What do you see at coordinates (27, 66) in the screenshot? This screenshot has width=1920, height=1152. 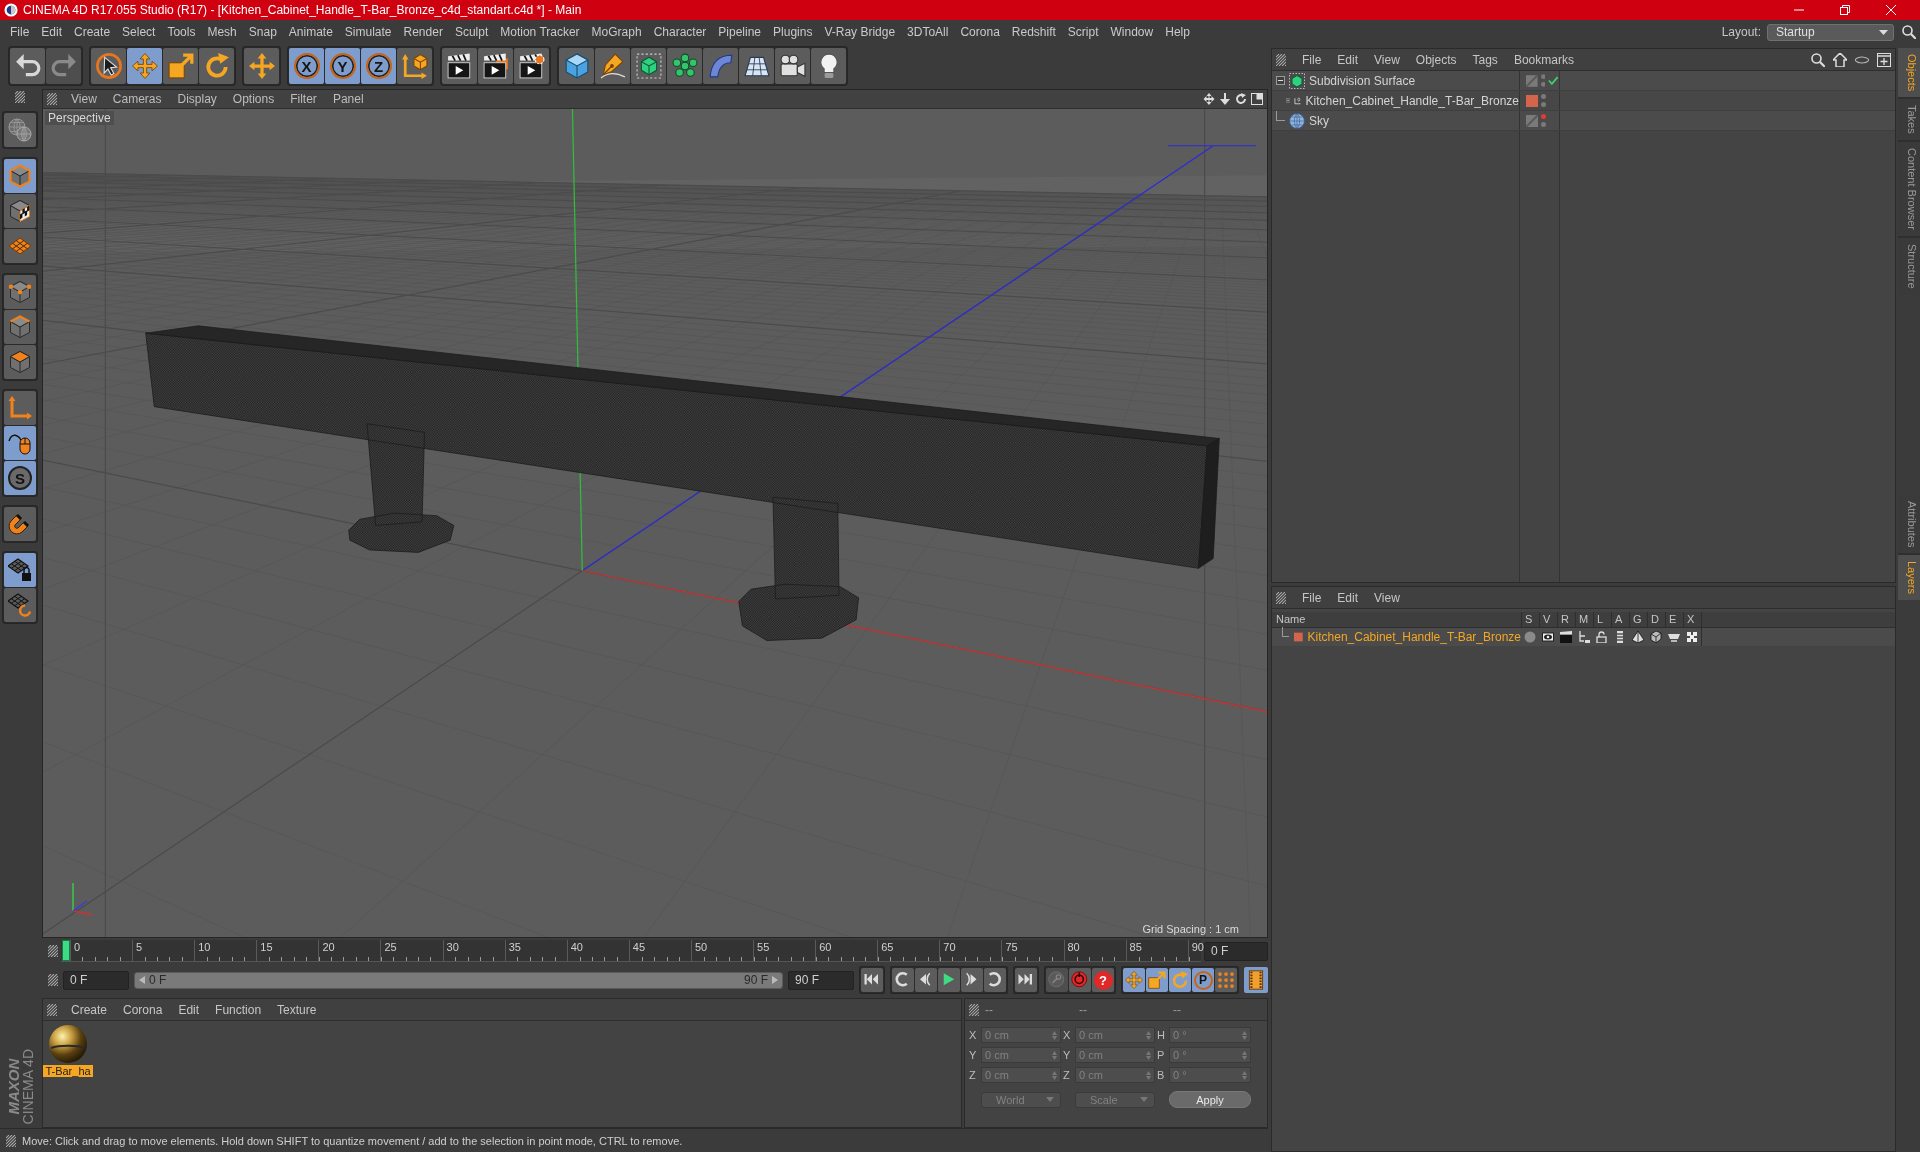 I see `undo-button` at bounding box center [27, 66].